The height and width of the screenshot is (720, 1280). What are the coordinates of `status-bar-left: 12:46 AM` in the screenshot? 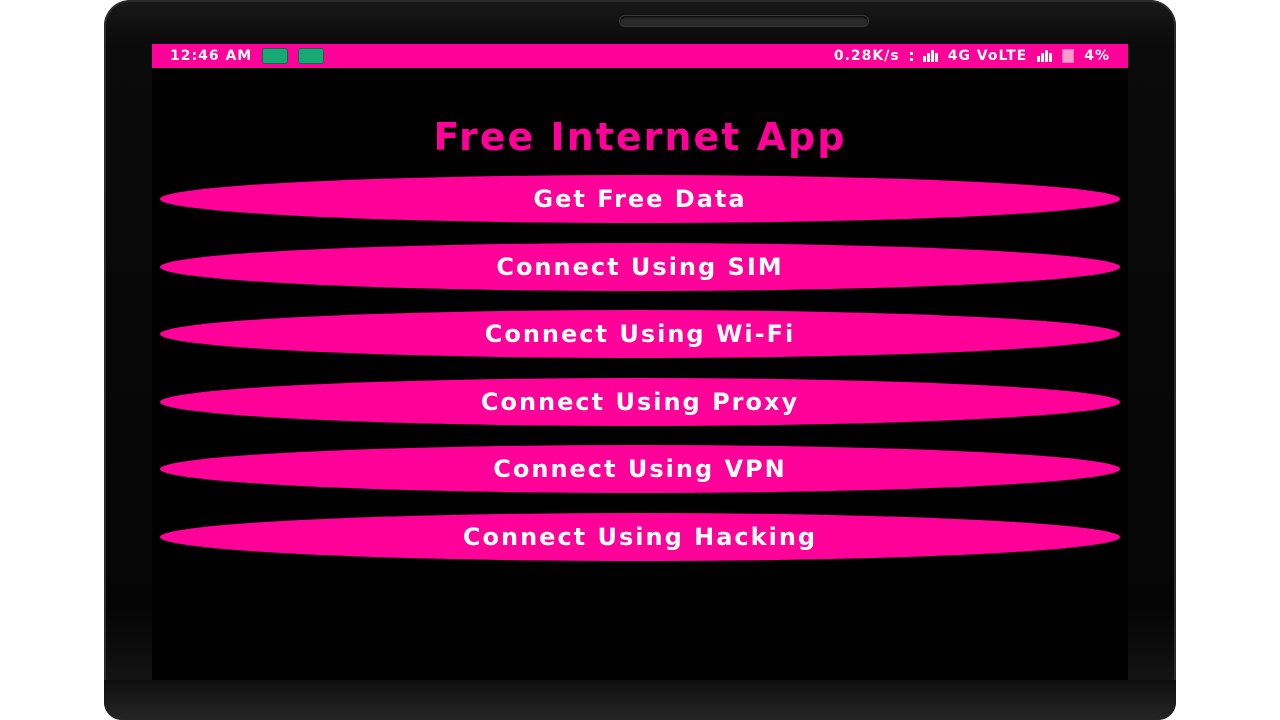 It's located at (247, 56).